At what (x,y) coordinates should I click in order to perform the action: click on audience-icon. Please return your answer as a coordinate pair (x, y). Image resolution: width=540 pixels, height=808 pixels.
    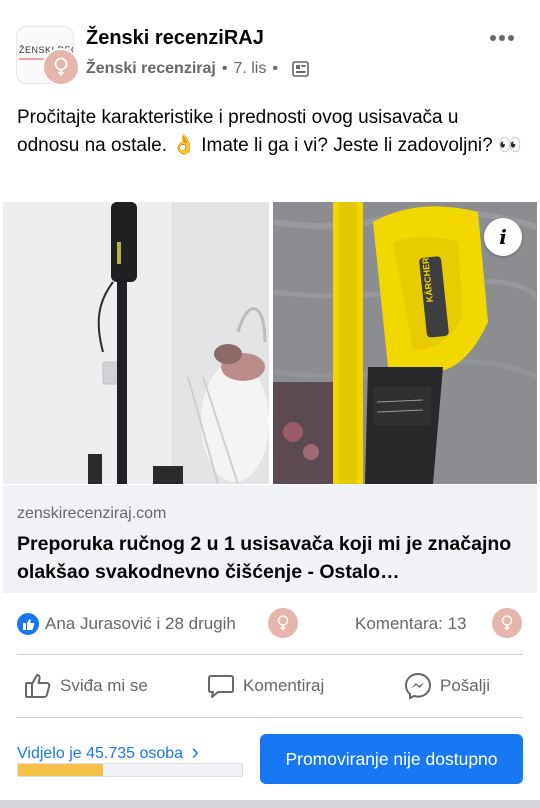
    Looking at the image, I should click on (300, 69).